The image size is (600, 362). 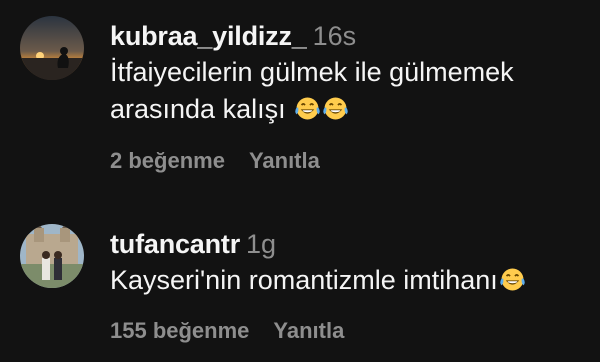 What do you see at coordinates (175, 244) in the screenshot?
I see `username-link: tufancantr` at bounding box center [175, 244].